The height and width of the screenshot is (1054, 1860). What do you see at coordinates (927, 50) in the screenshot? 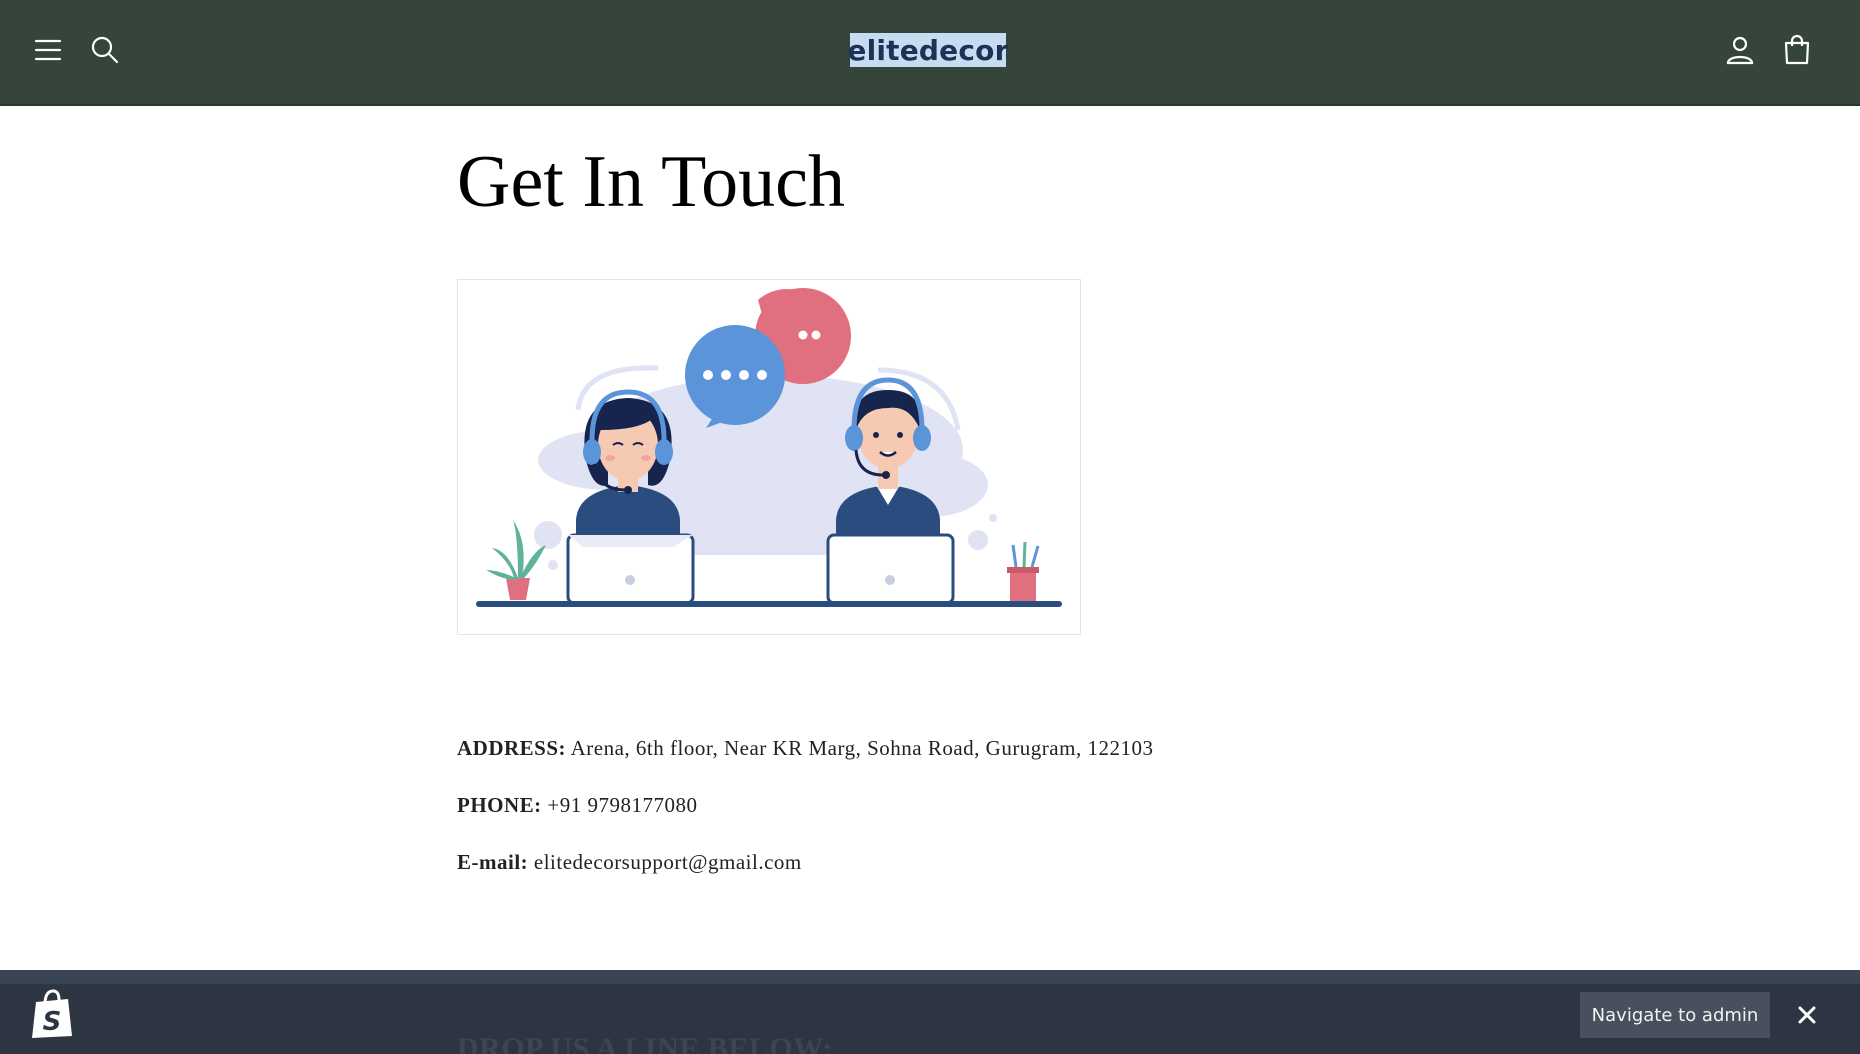
I see `site-logo: elitedecor` at bounding box center [927, 50].